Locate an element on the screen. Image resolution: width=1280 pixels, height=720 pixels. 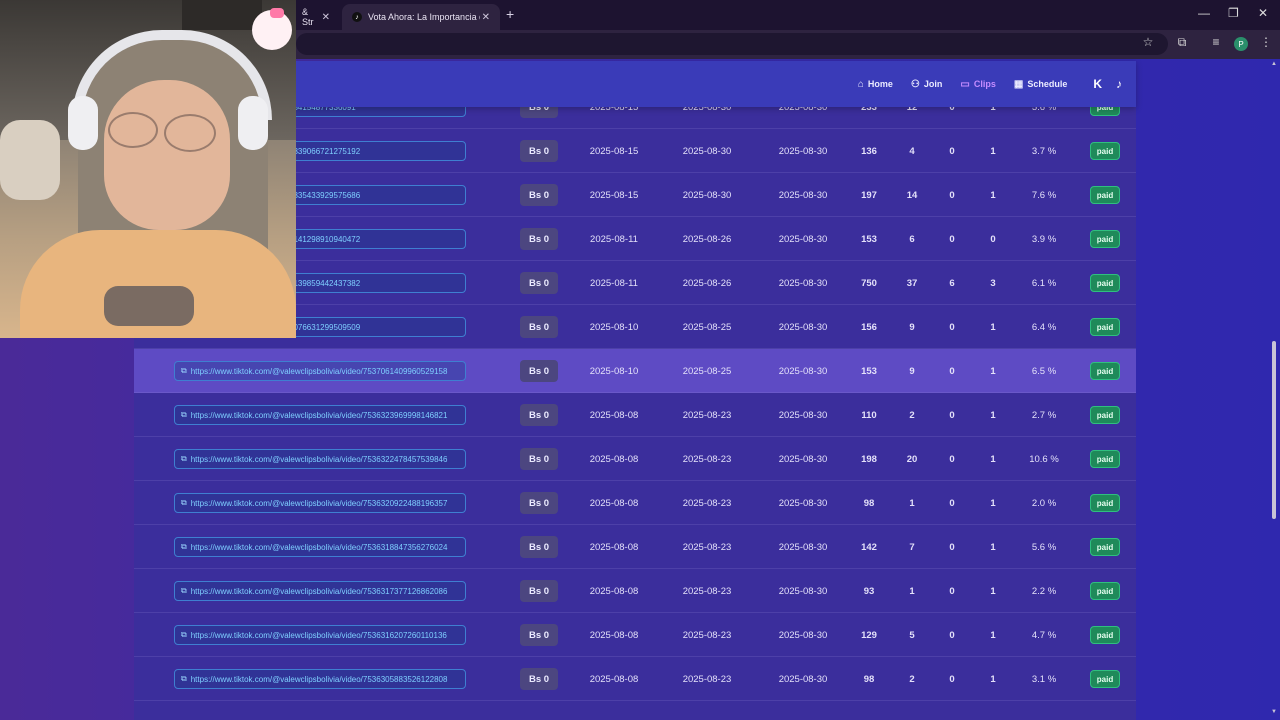
likes-count: 37 is located at coordinates (912, 283).